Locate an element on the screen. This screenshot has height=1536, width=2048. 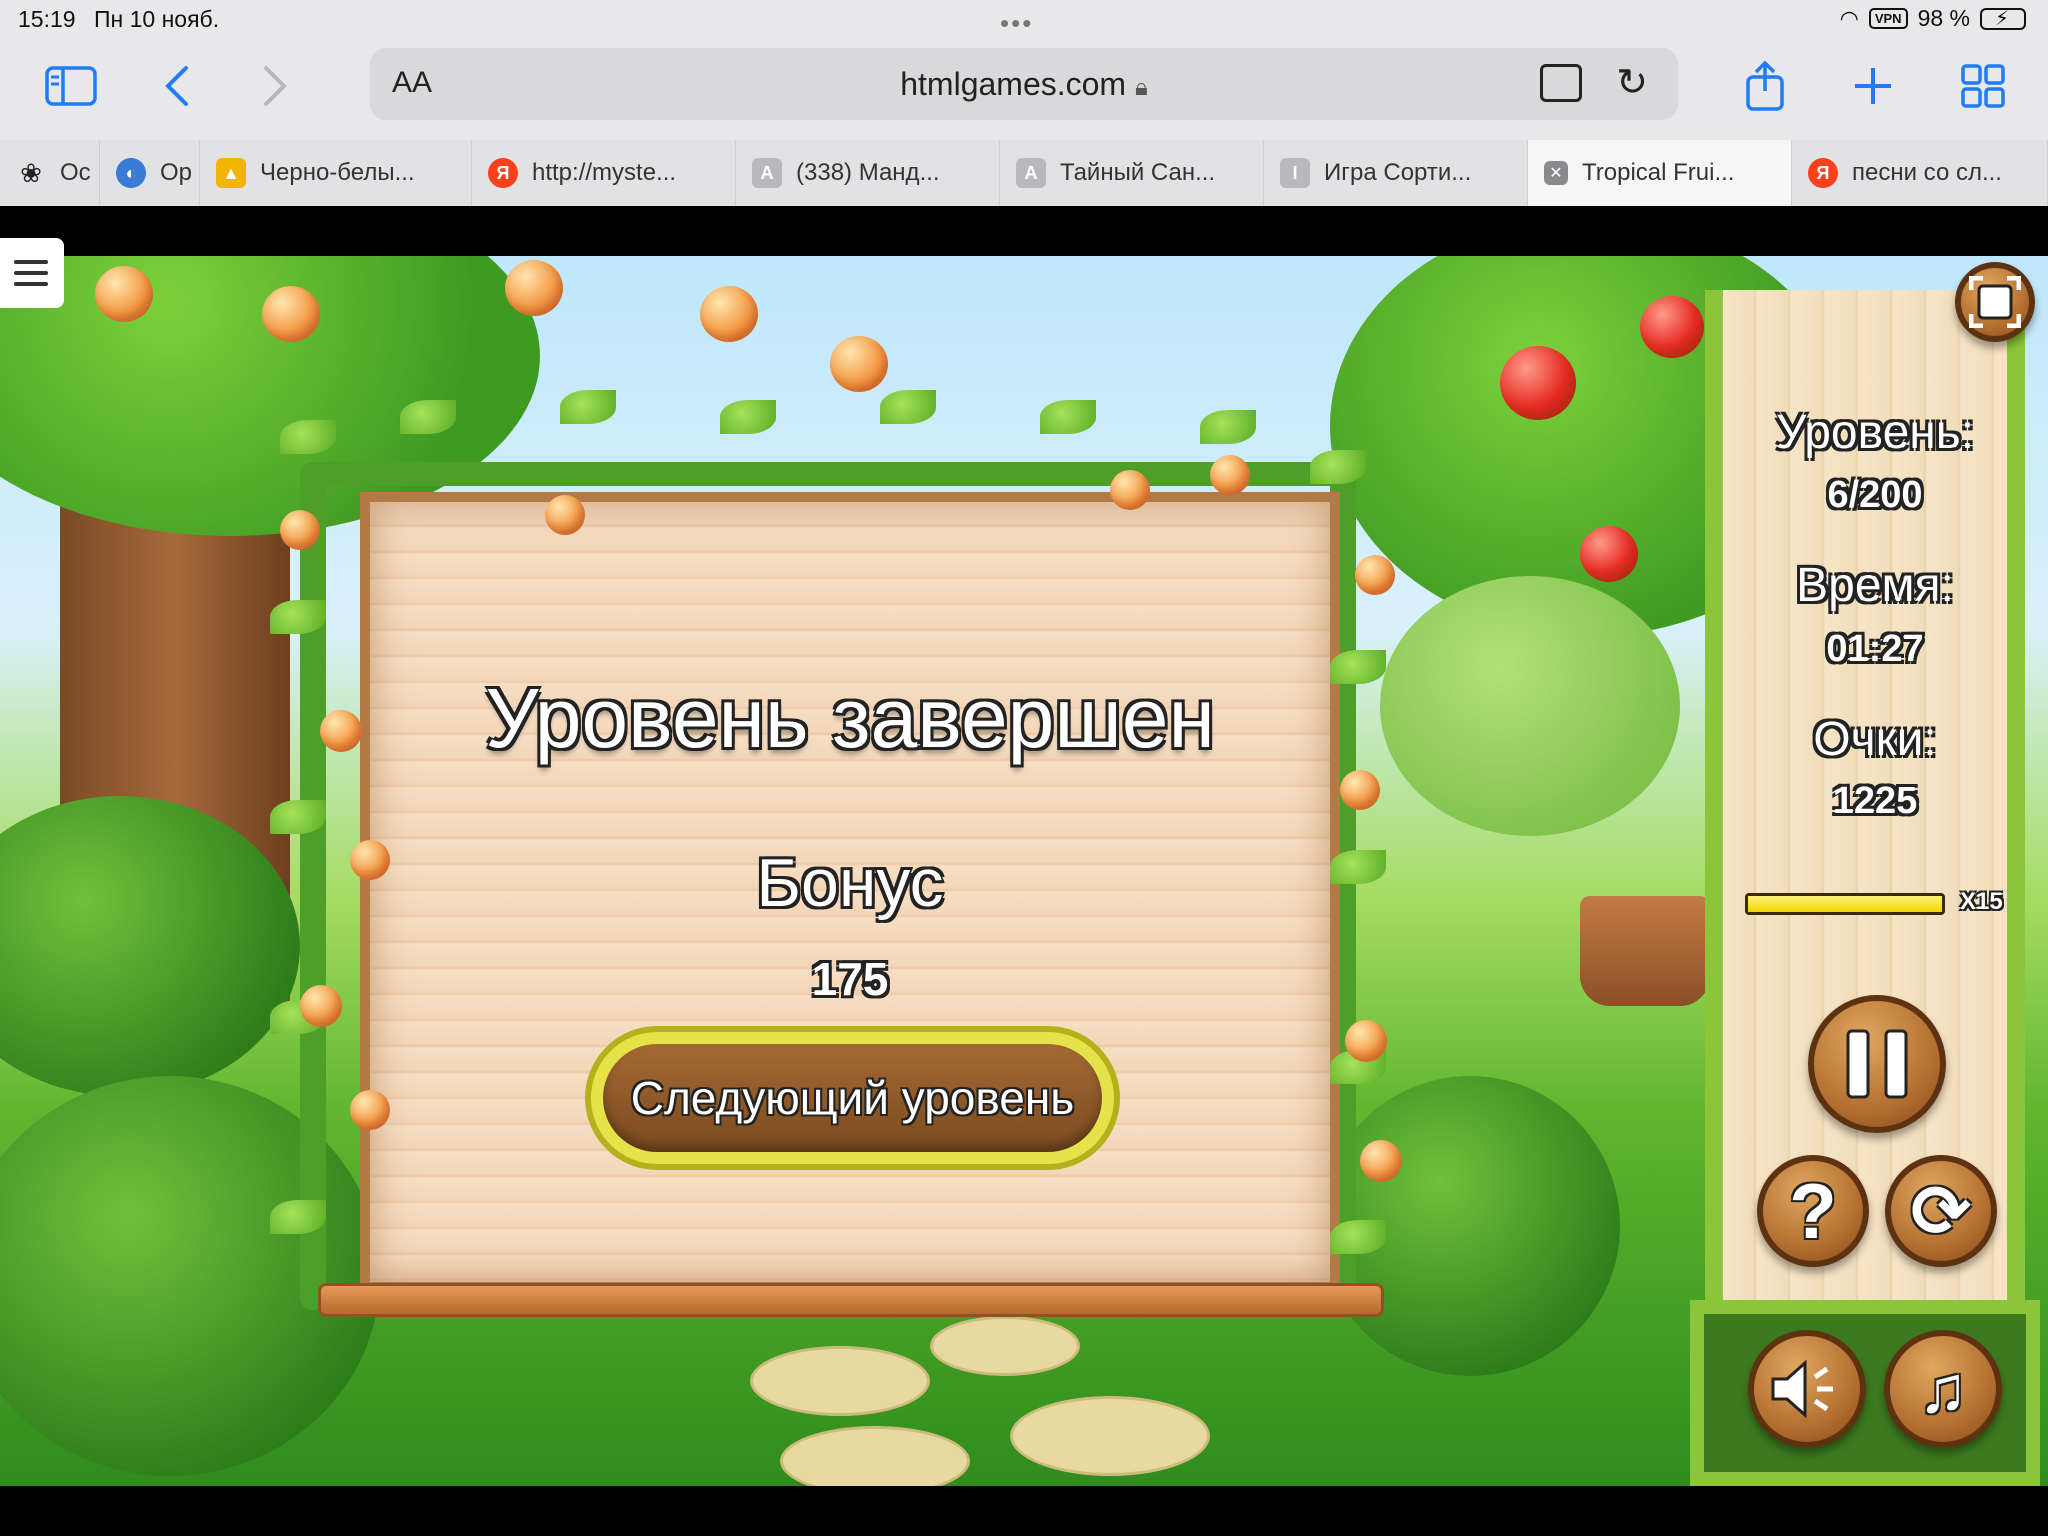
tab-item: ❀ Oc is located at coordinates (50, 173).